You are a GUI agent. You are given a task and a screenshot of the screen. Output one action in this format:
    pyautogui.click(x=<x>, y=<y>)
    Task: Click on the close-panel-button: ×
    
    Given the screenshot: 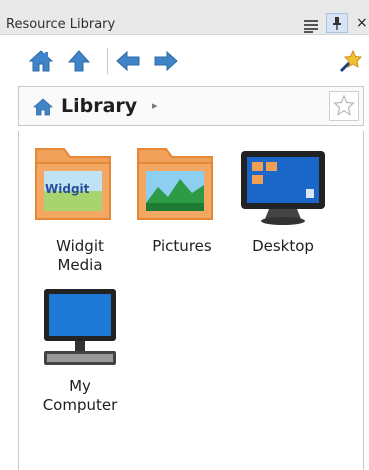 What is the action you would take?
    pyautogui.click(x=362, y=23)
    